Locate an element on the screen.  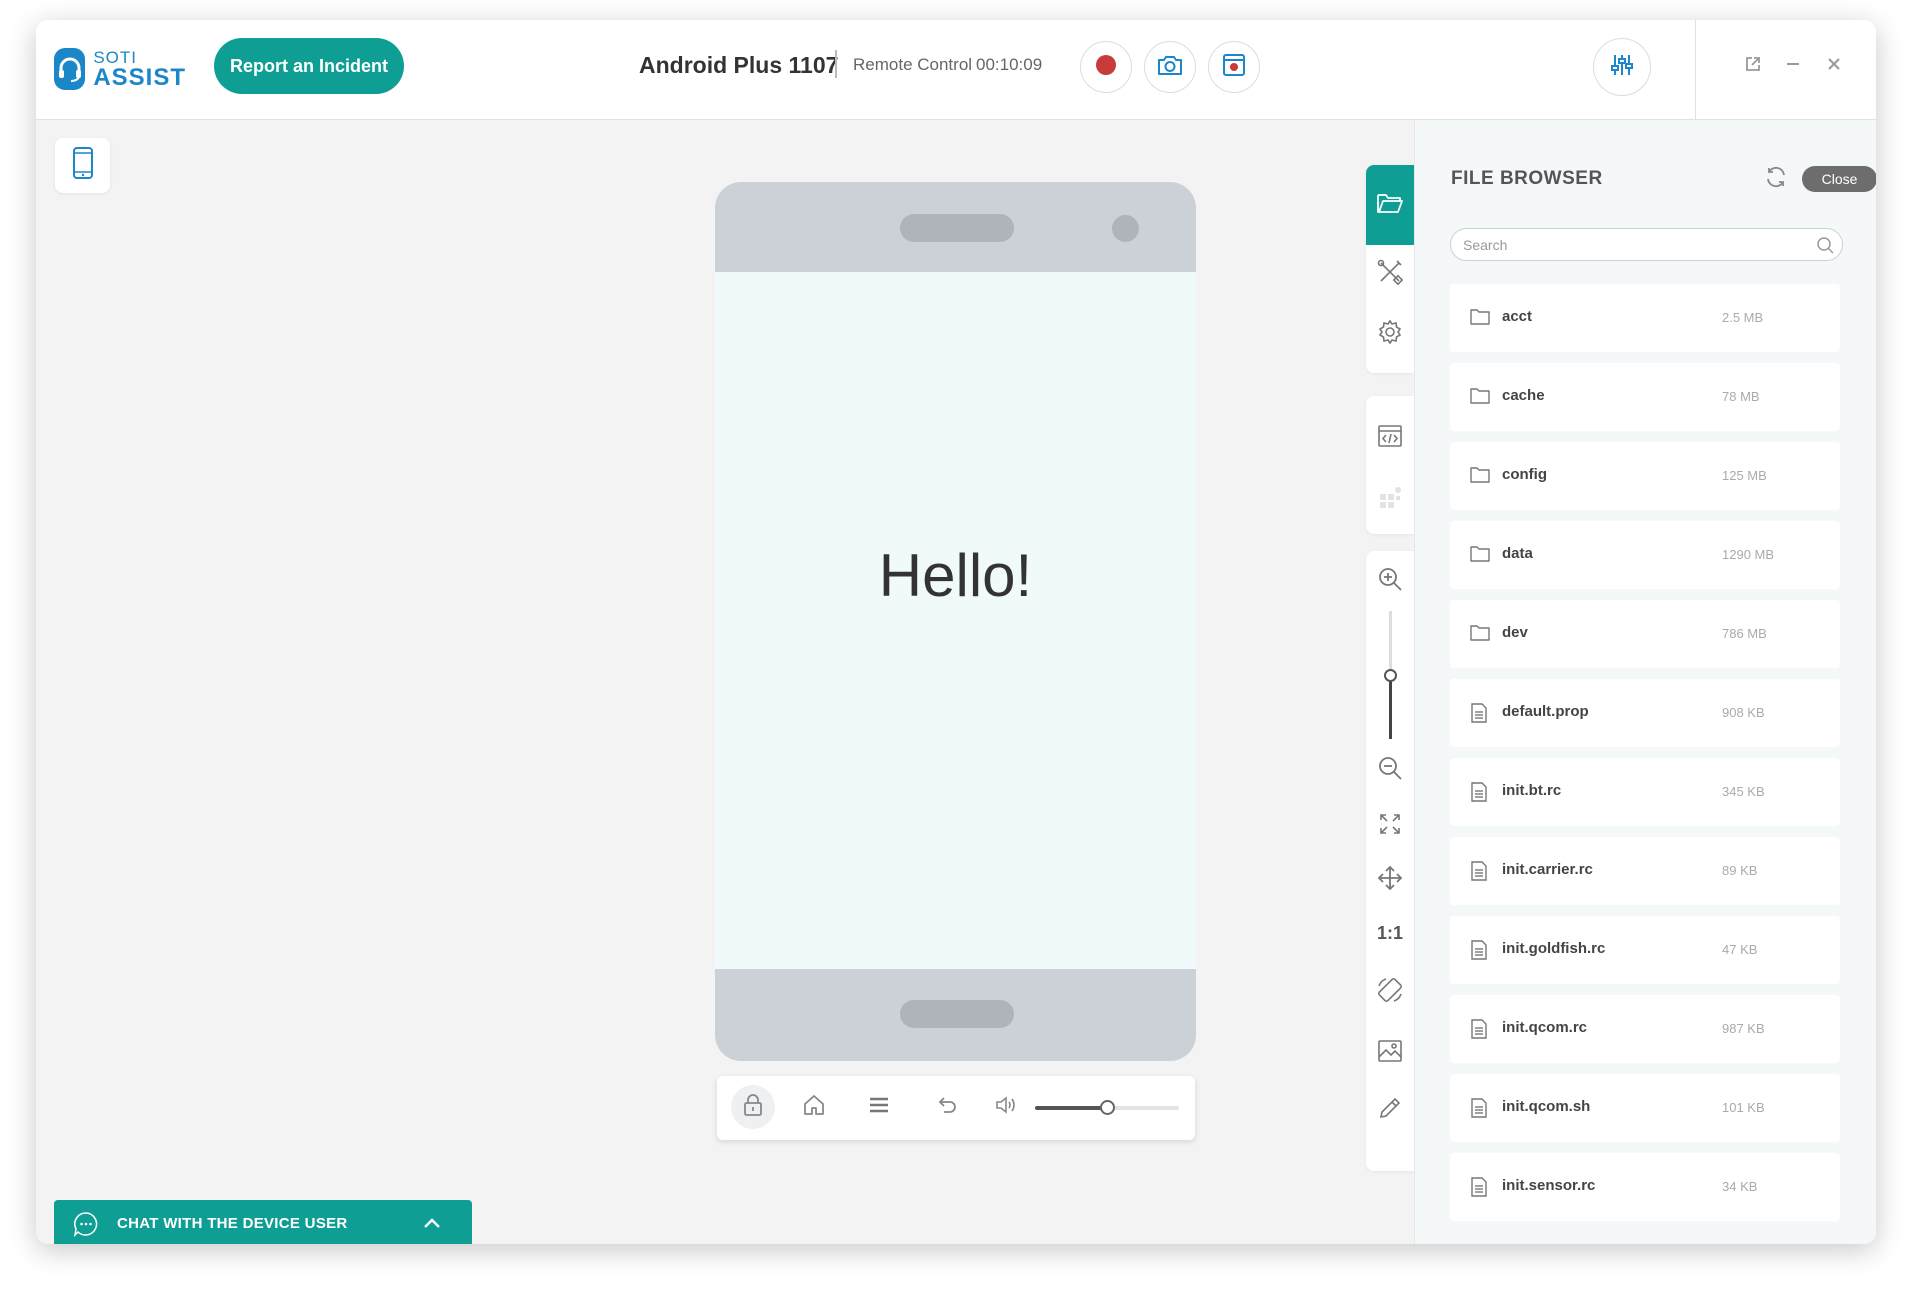
zoom-in-button is located at coordinates (1390, 581).